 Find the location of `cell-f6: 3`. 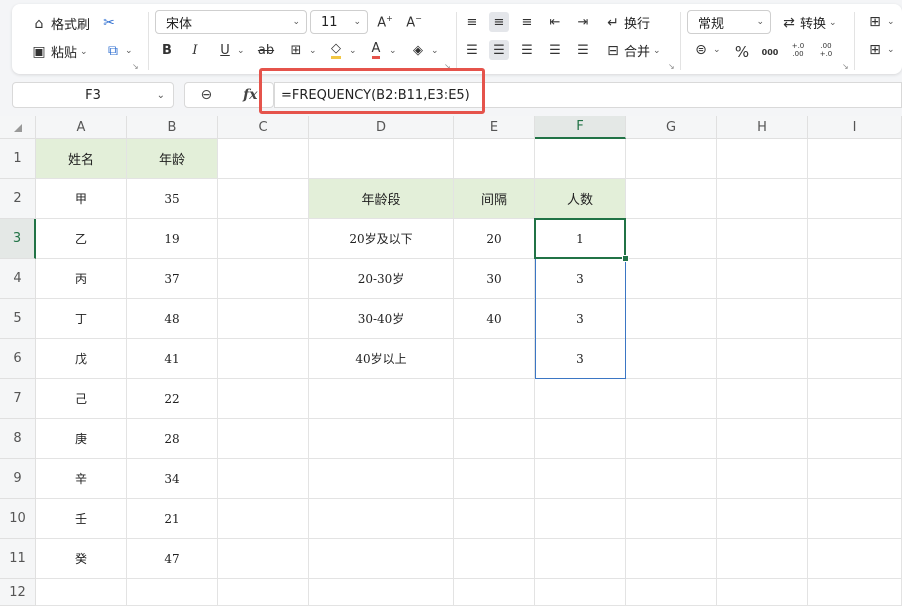

cell-f6: 3 is located at coordinates (580, 359).